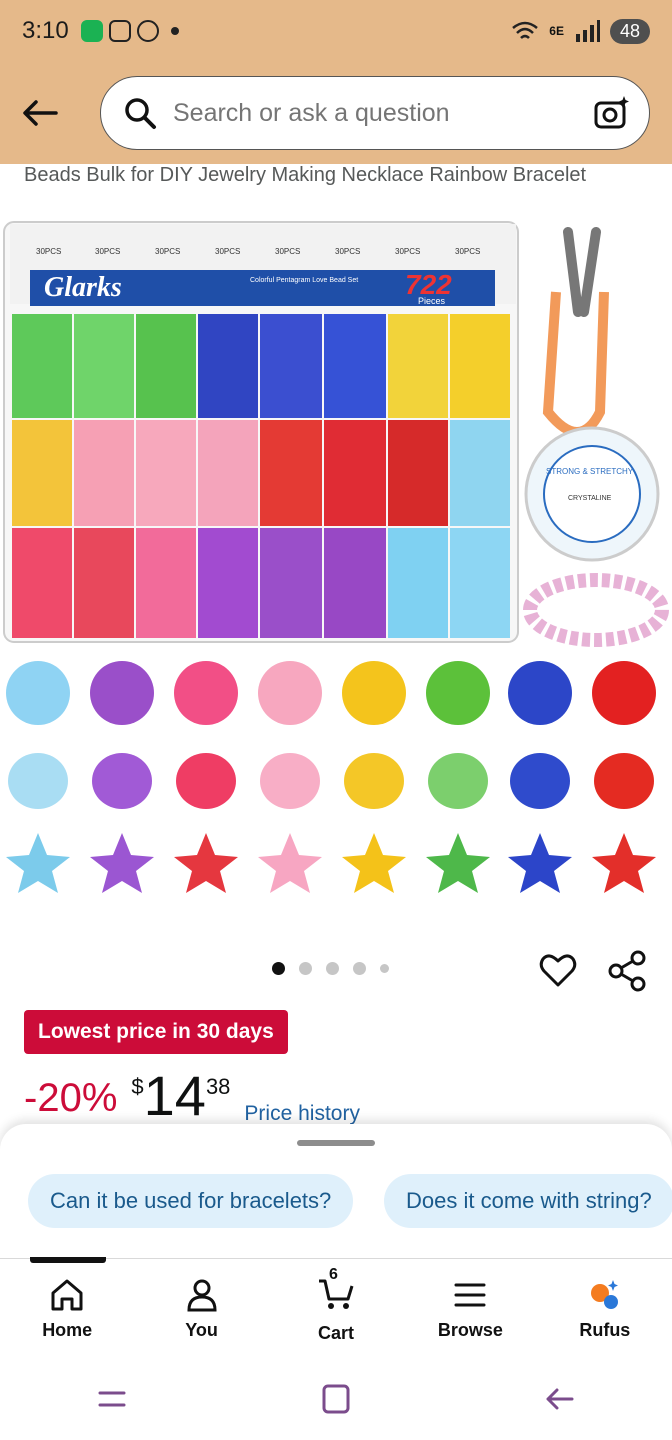 The image size is (672, 1440). Describe the element at coordinates (592, 494) in the screenshot. I see `elastic-string-illustration: STRONG & STRETCHY CRYSTALINE` at that location.